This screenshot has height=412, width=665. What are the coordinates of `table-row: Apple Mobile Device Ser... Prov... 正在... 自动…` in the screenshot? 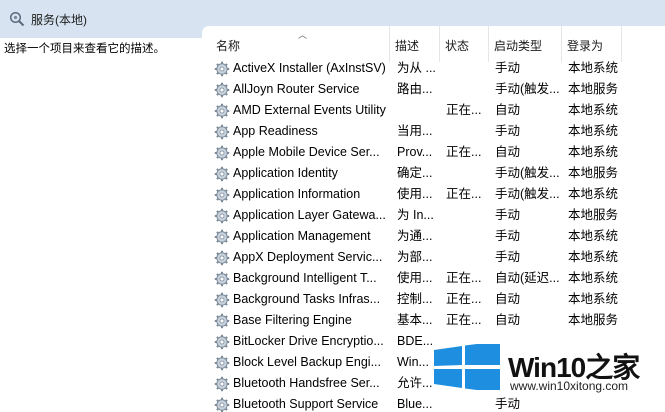 It's located at (433, 152).